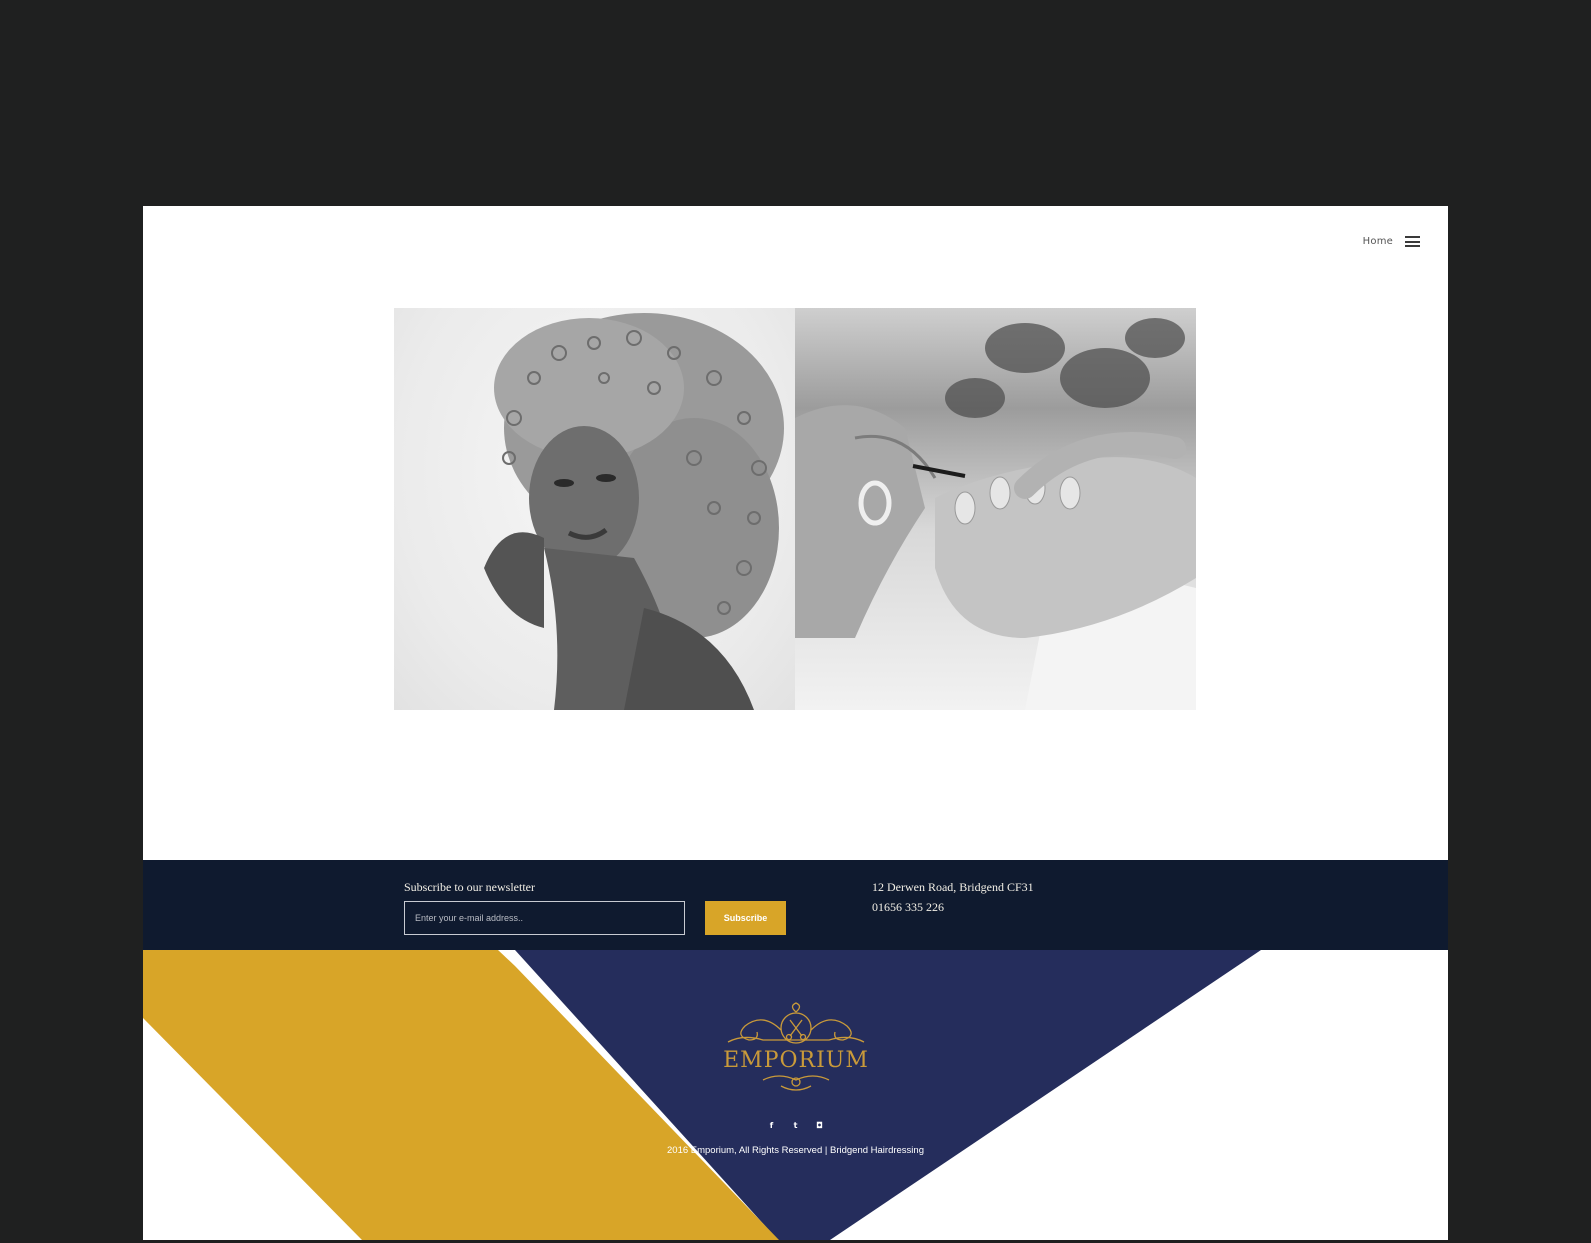 This screenshot has height=1243, width=1591. What do you see at coordinates (745, 918) in the screenshot?
I see `subscribe-button: Subscribe` at bounding box center [745, 918].